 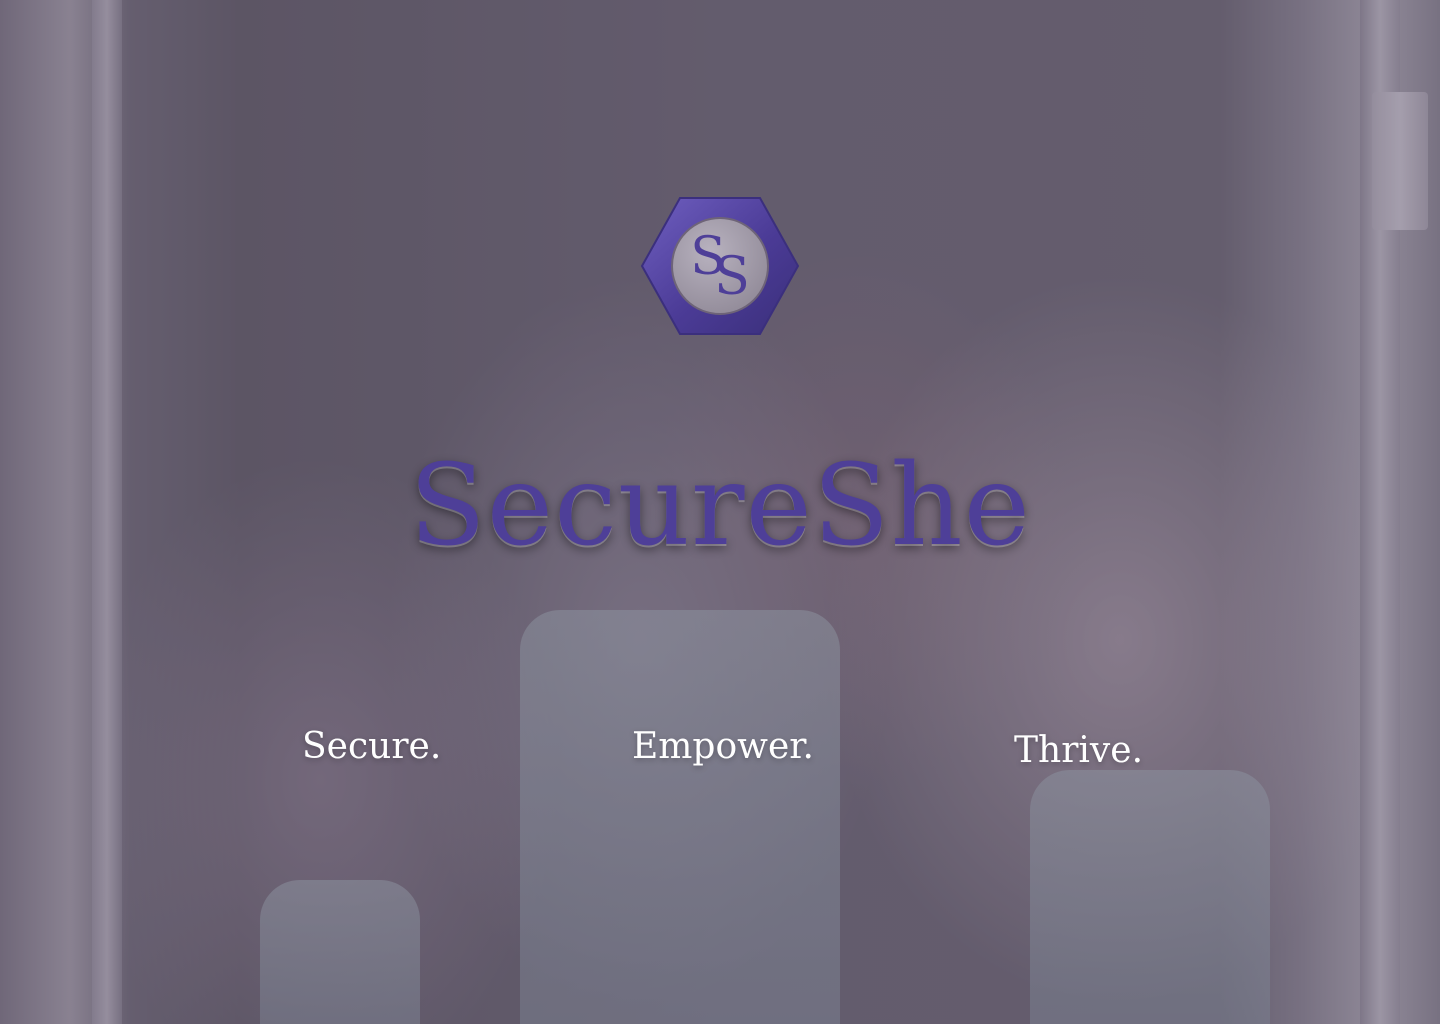 I want to click on tagline-empower: Empower., so click(x=723, y=746).